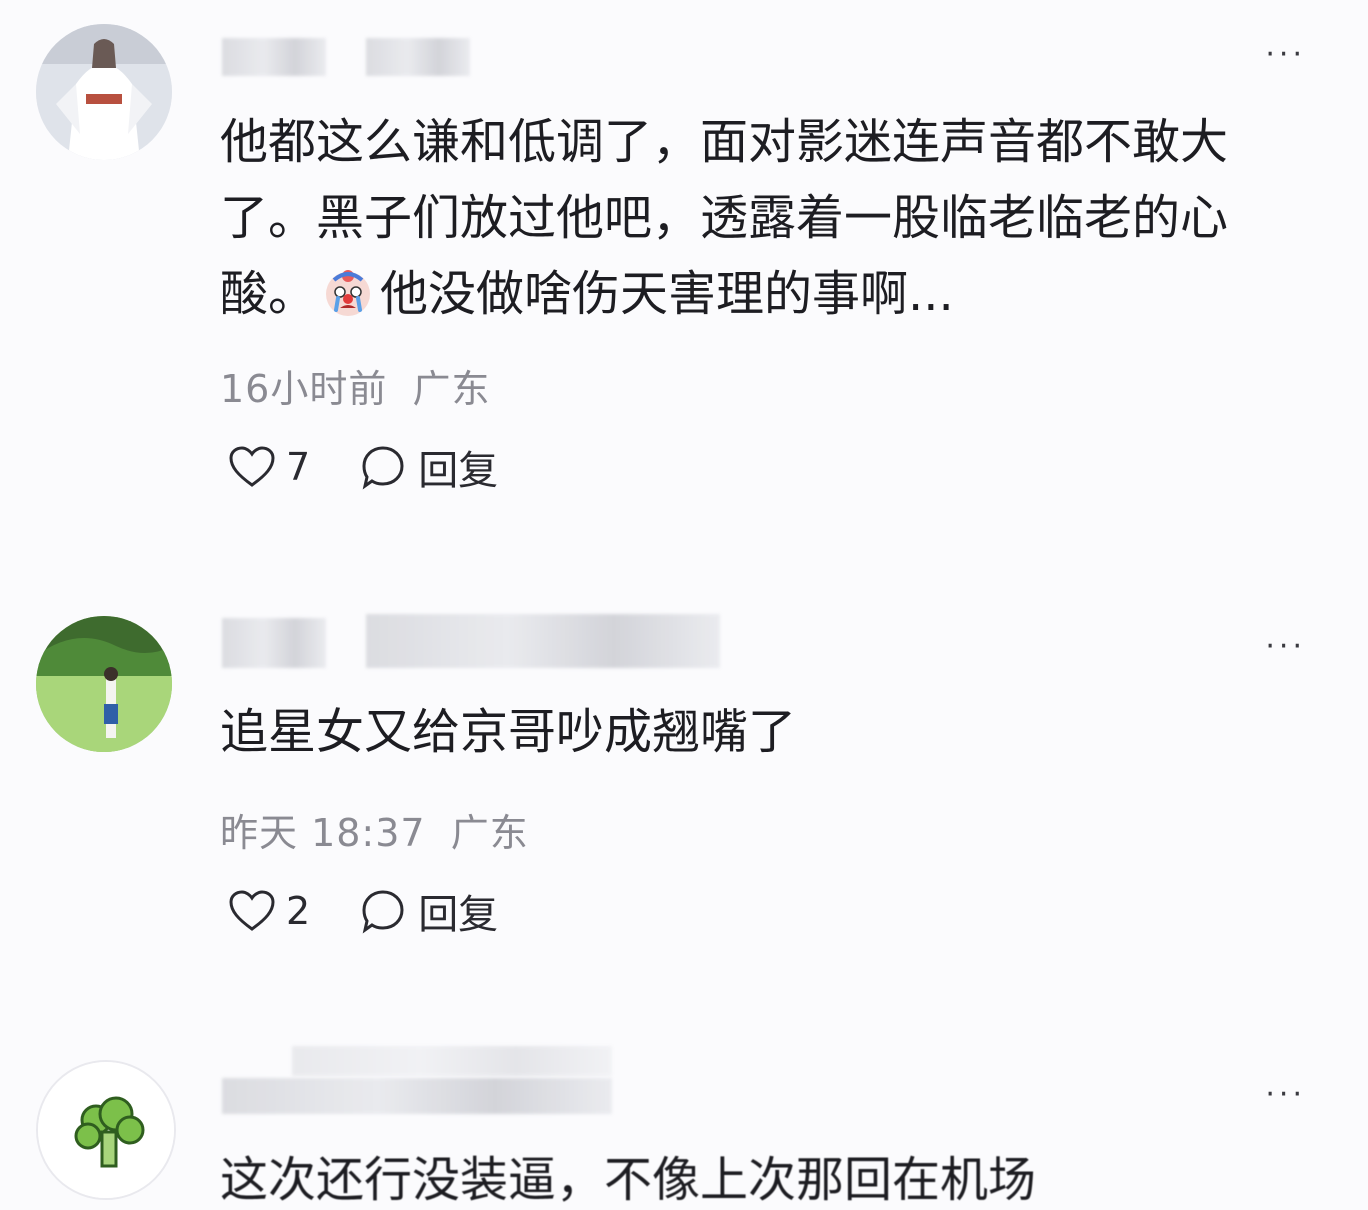 The image size is (1368, 1210). Describe the element at coordinates (508, 732) in the screenshot. I see `comment-text-part: 追星女又给京哥吵成翘嘴了` at that location.